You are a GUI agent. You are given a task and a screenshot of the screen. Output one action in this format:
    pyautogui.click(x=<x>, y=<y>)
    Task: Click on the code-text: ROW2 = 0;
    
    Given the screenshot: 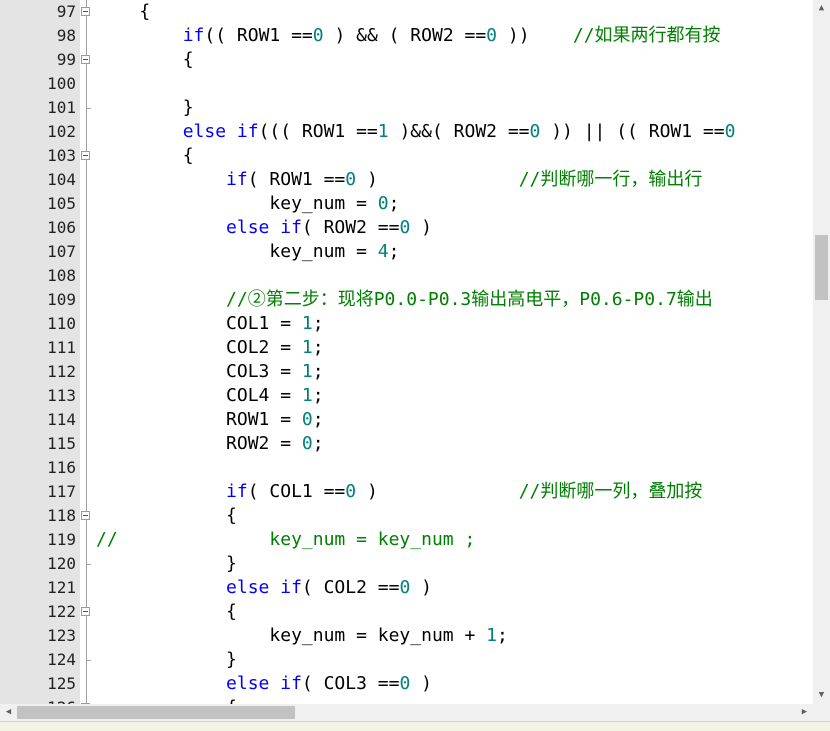 What is the action you would take?
    pyautogui.click(x=210, y=444)
    